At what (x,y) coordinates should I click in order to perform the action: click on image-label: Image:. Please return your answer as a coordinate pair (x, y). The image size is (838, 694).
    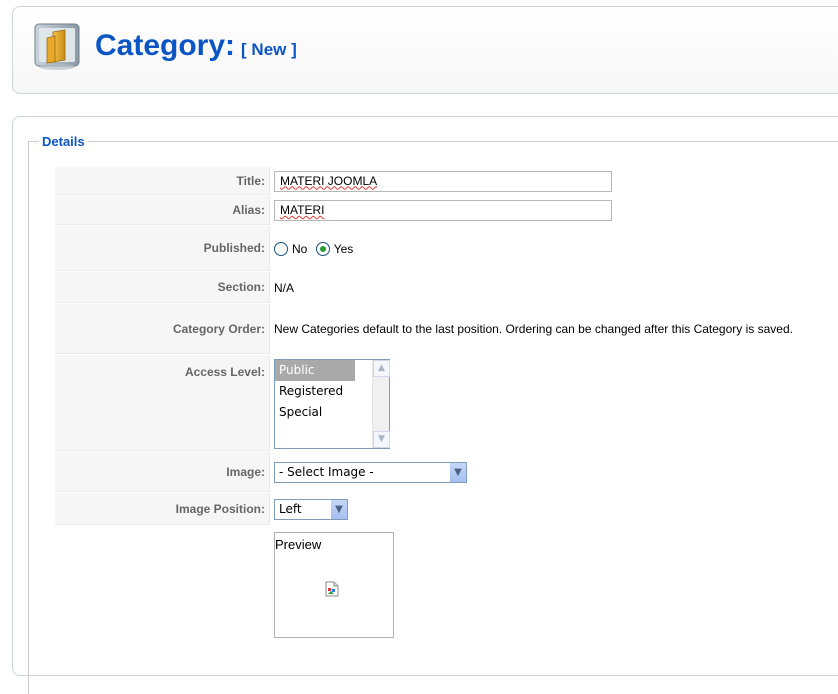
    Looking at the image, I should click on (162, 472).